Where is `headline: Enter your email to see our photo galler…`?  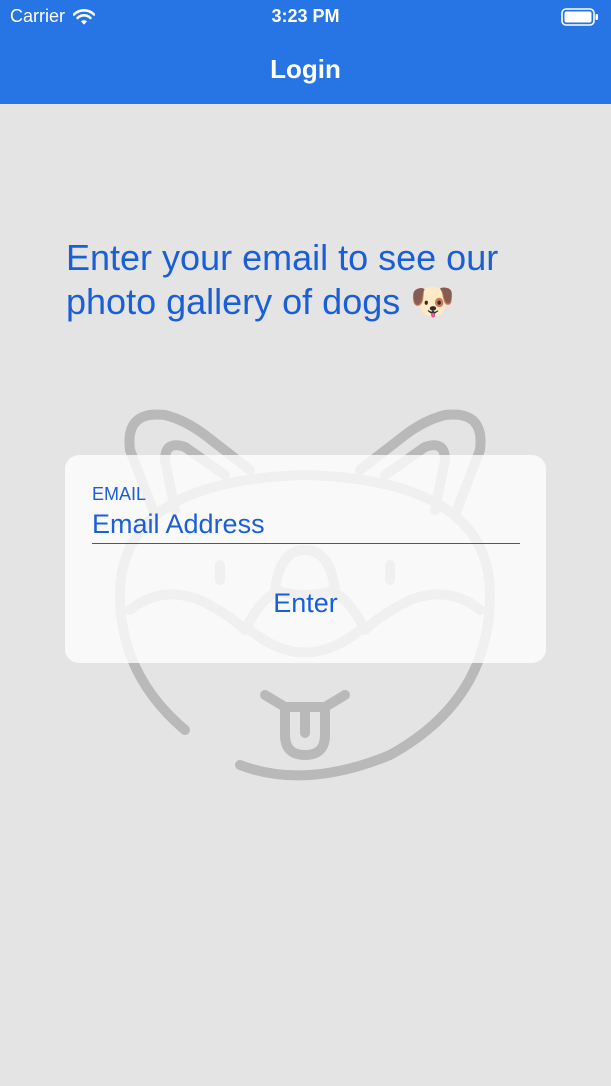 headline: Enter your email to see our photo galler… is located at coordinates (282, 279).